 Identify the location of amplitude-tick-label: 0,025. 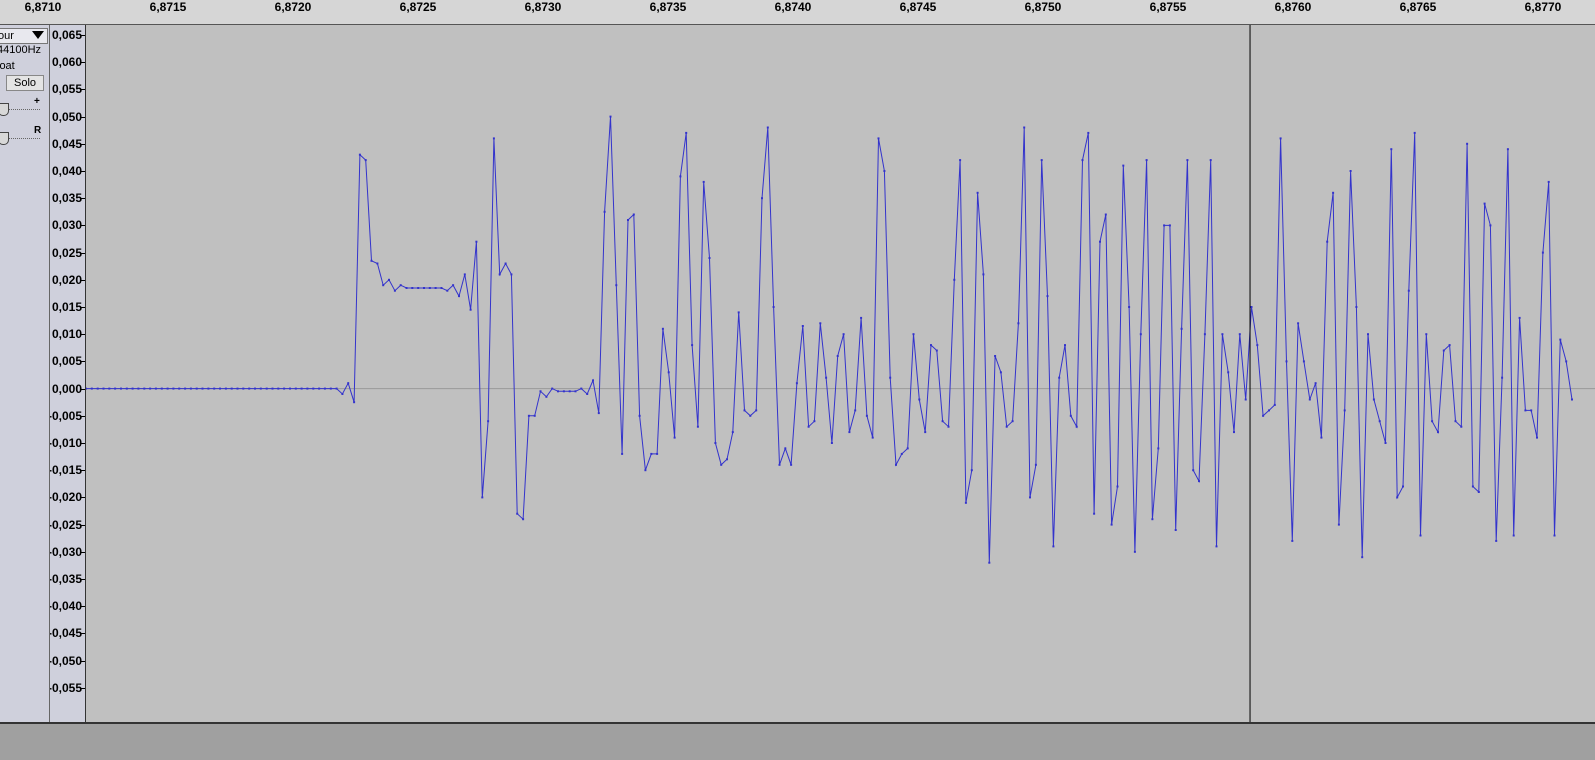
(66, 252).